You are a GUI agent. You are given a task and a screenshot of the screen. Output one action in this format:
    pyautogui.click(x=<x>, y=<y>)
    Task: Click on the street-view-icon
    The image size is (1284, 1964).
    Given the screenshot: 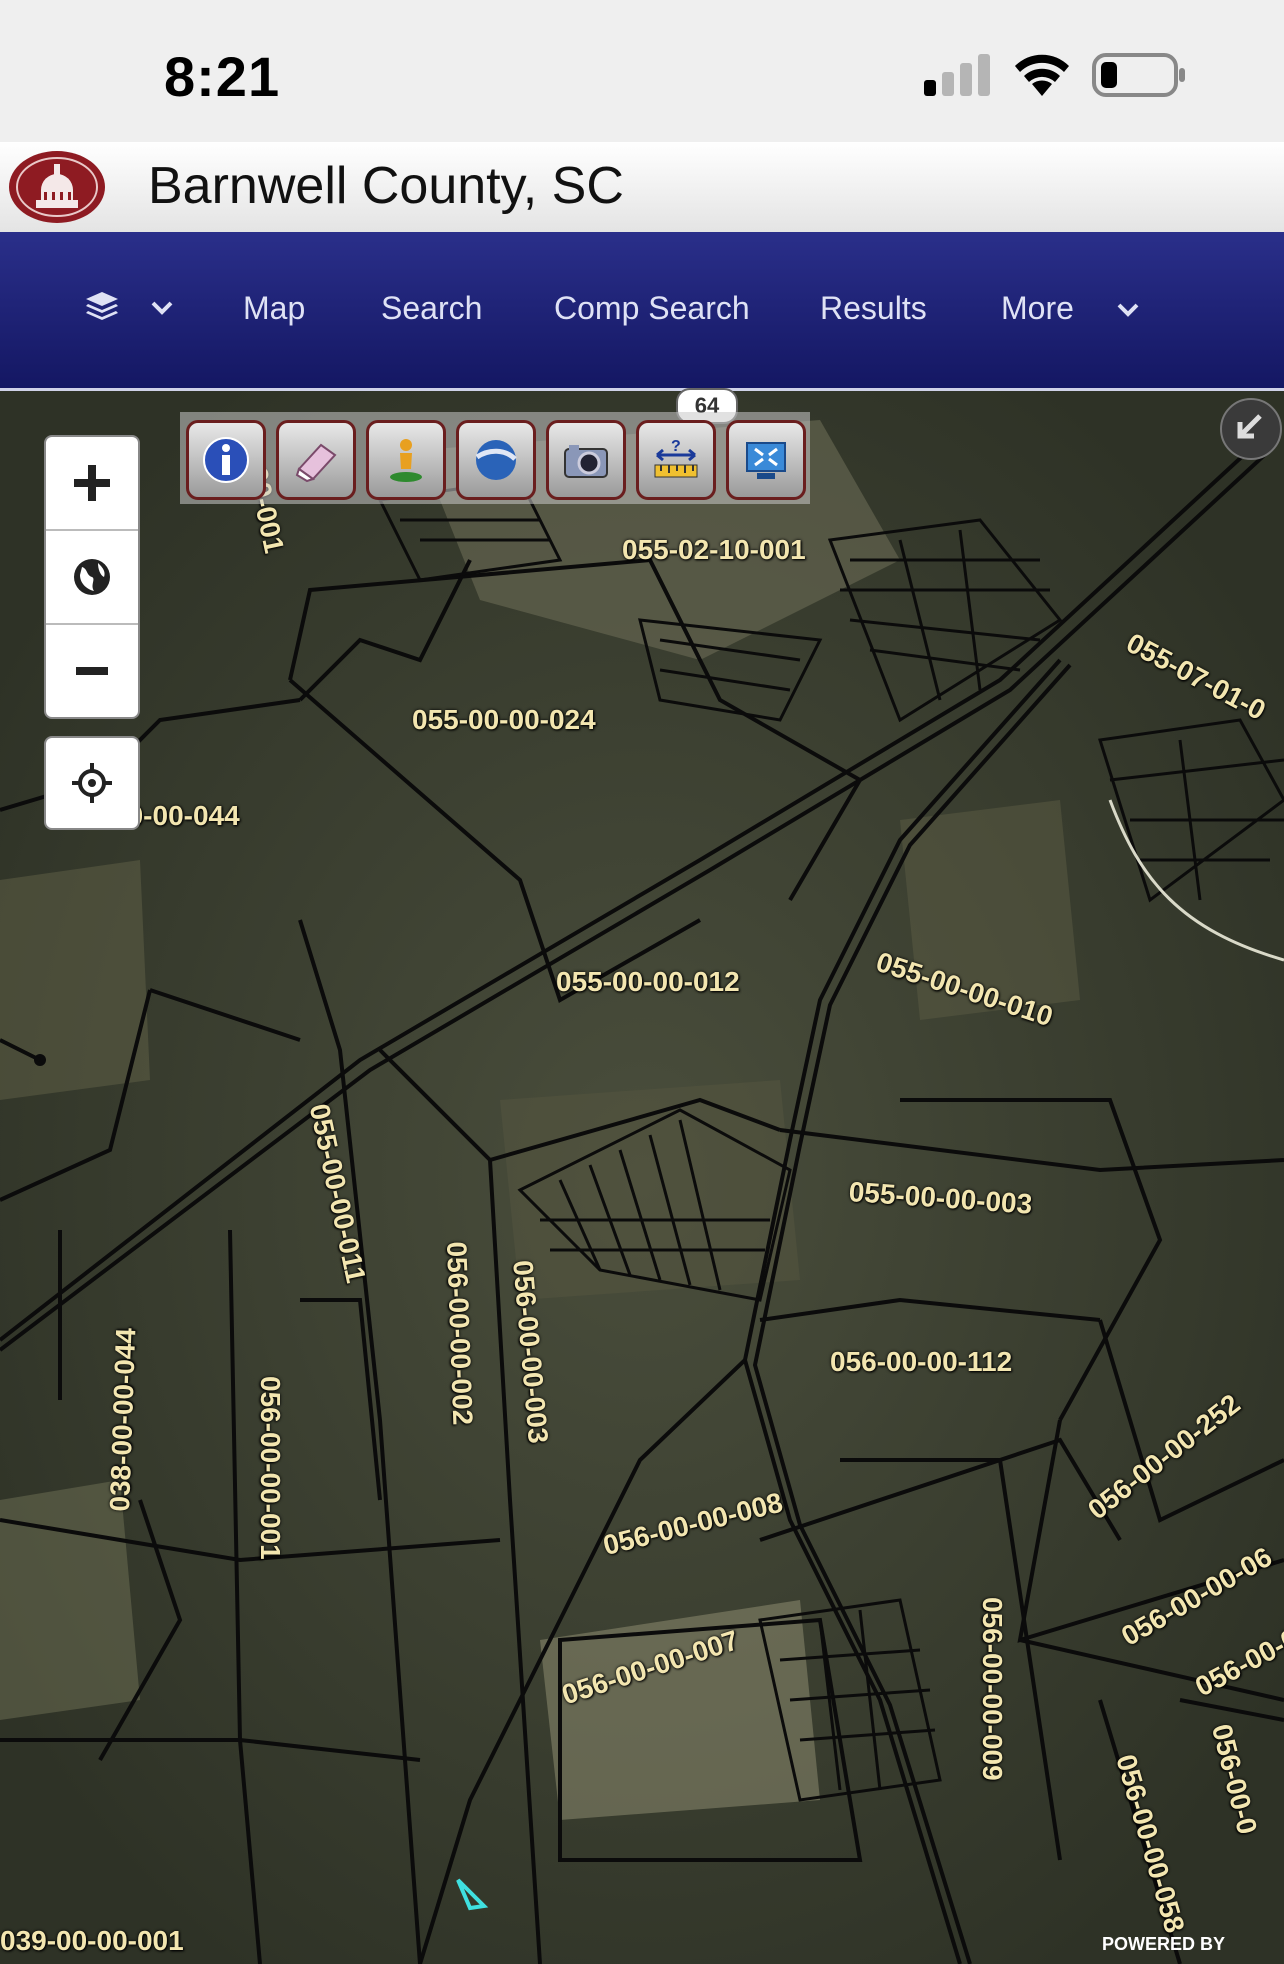 What is the action you would take?
    pyautogui.click(x=406, y=460)
    